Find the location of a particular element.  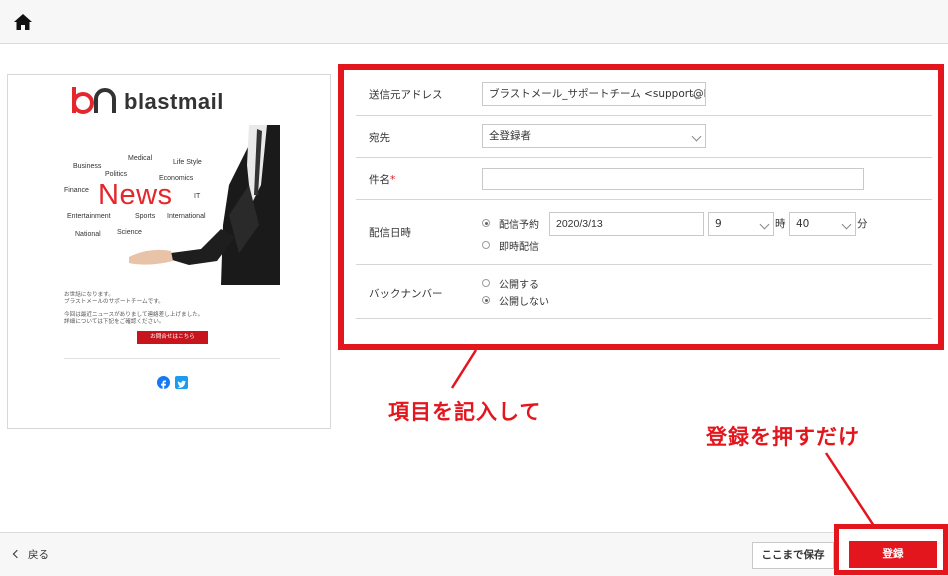

radio-scheduled-label: 配信予約 is located at coordinates (519, 225).